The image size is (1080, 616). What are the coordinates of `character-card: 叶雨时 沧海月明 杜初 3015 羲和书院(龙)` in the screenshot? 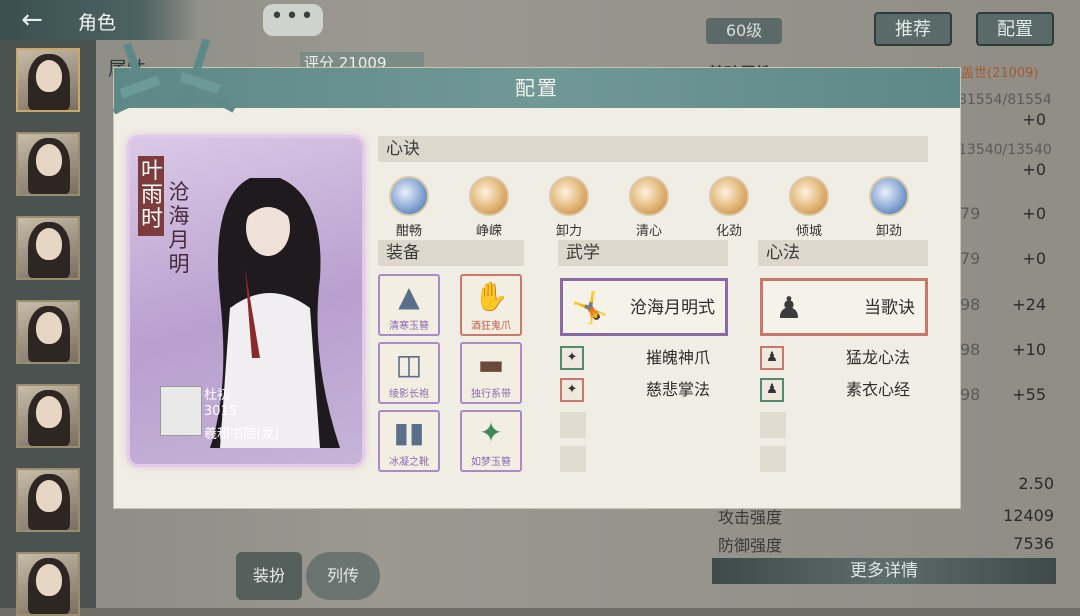 It's located at (246, 301).